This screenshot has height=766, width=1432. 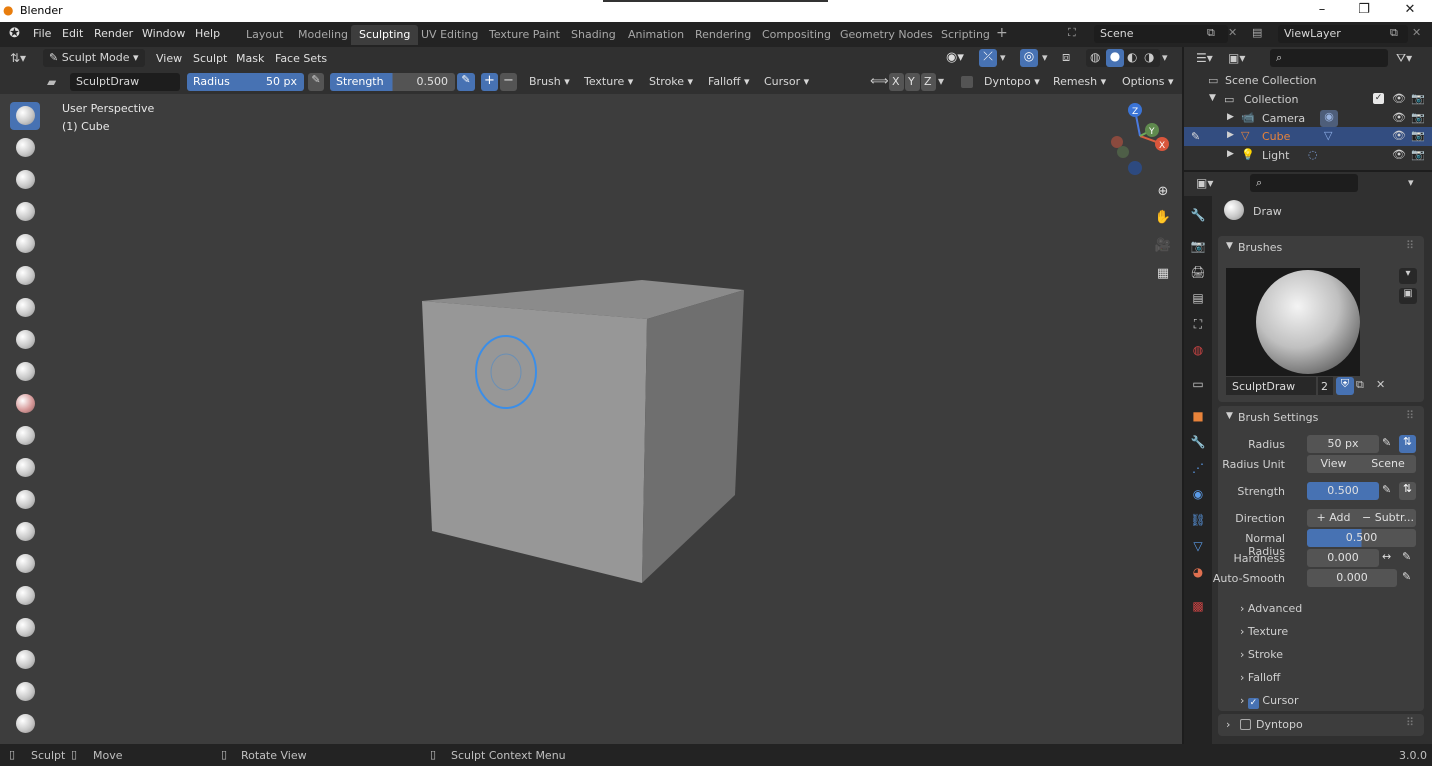 What do you see at coordinates (25, 532) in the screenshot?
I see `multiplane-scrape-tool` at bounding box center [25, 532].